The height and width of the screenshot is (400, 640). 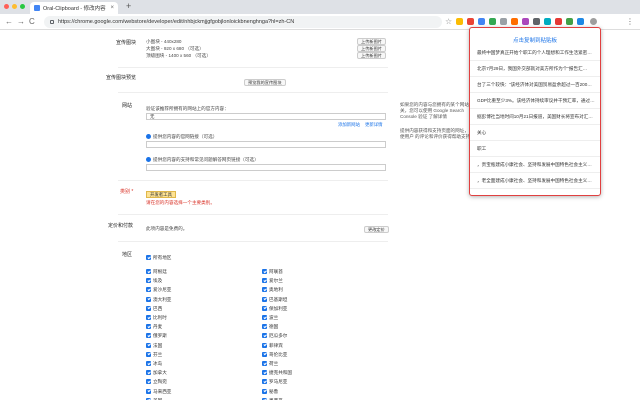 I want to click on region-label-item: 奥地利, so click(x=276, y=290).